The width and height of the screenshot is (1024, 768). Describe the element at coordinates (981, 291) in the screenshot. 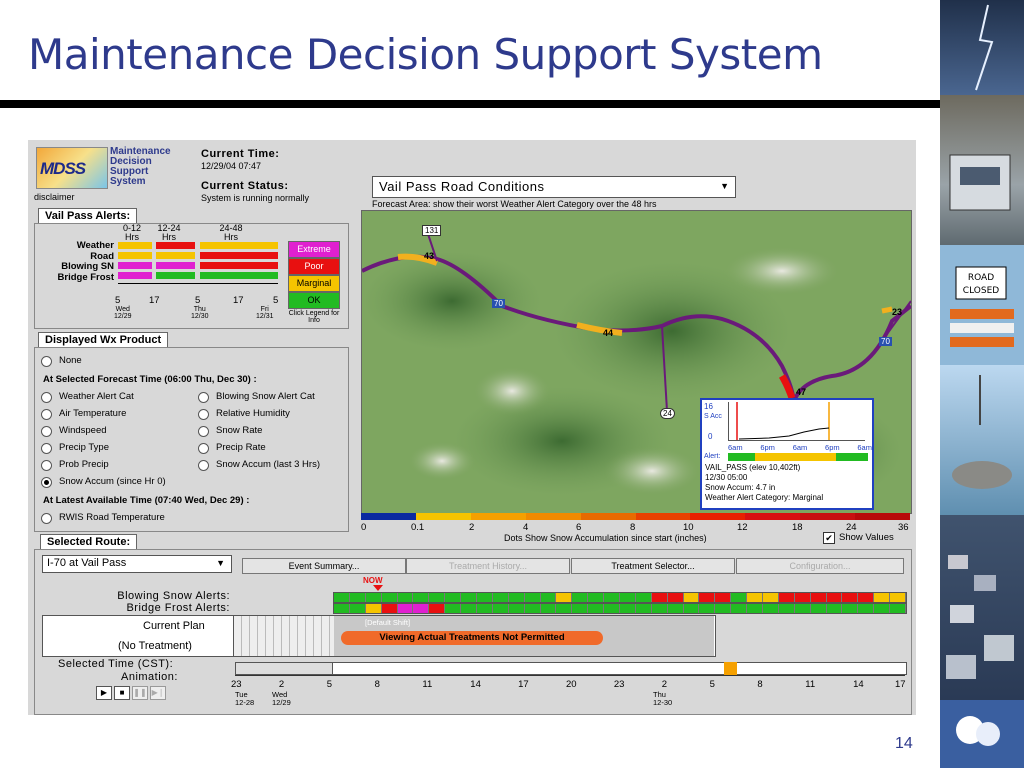

I see `svg-text: CLOSED` at that location.